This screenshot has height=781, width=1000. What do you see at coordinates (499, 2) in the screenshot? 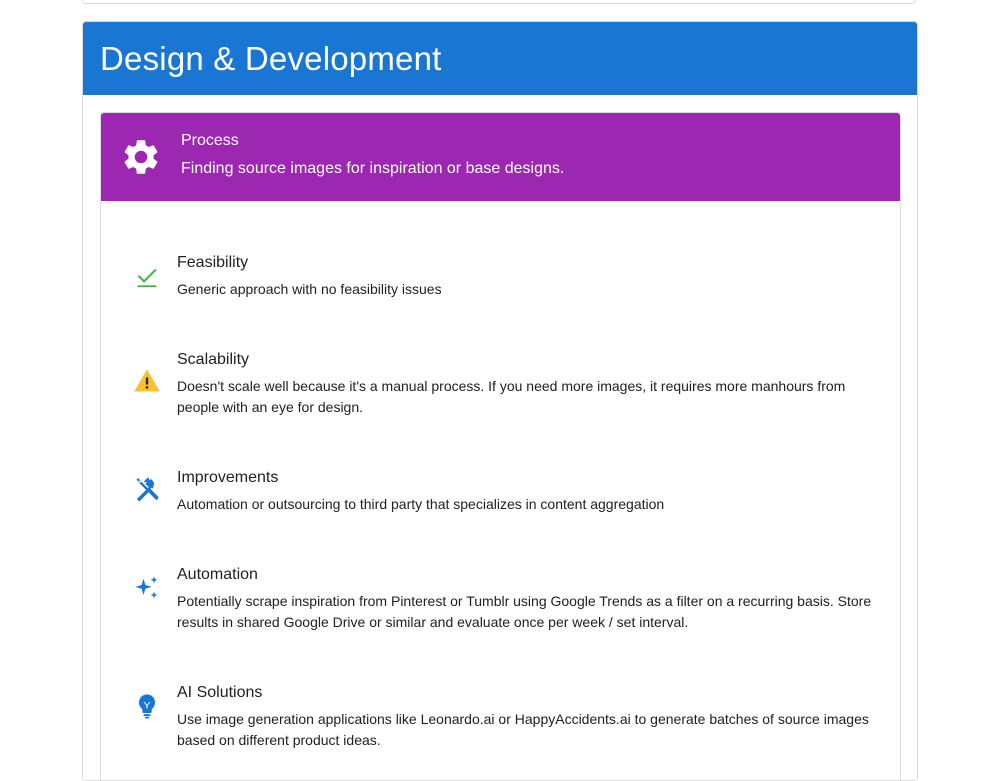
I see `previous-card` at bounding box center [499, 2].